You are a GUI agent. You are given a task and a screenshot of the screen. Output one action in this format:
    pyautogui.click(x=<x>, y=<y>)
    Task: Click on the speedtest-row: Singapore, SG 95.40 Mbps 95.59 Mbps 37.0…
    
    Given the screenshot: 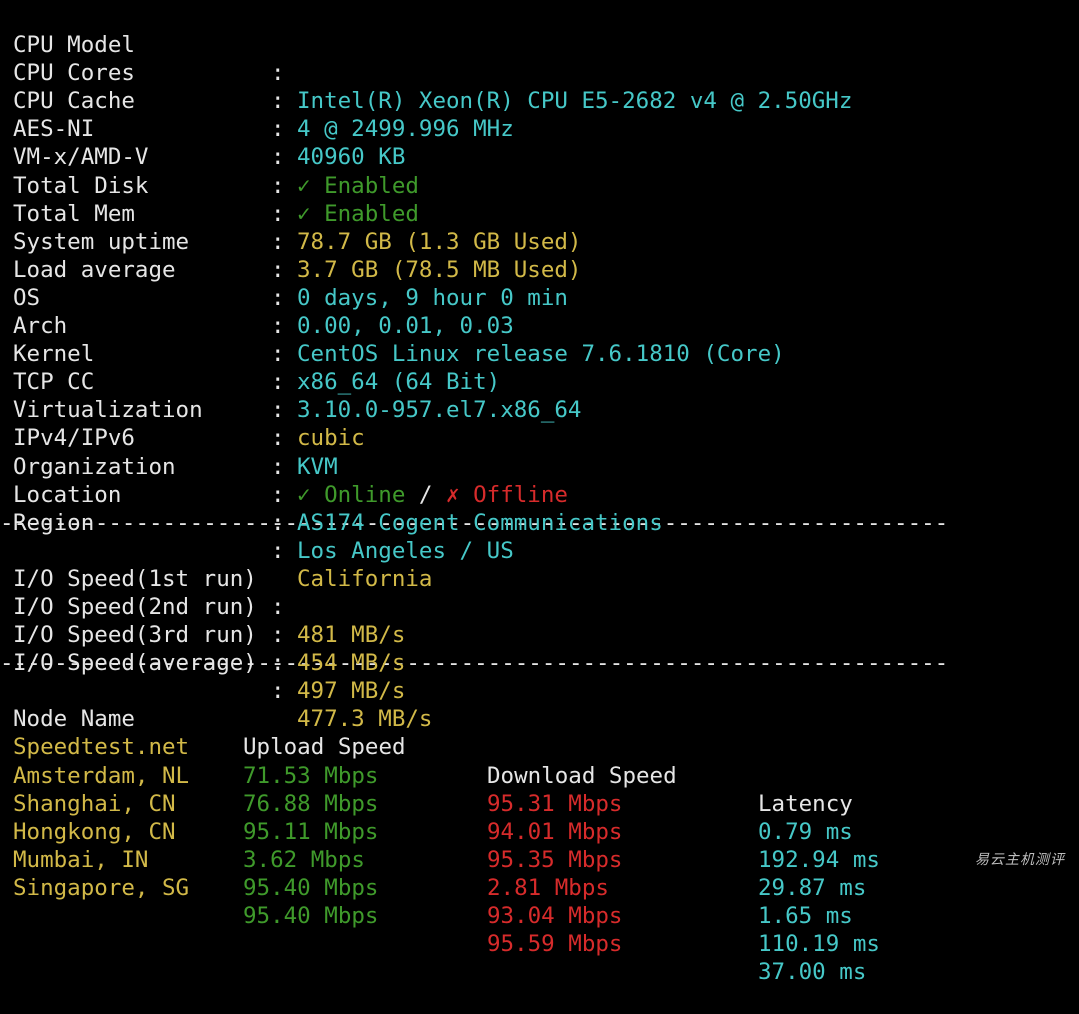 What is the action you would take?
    pyautogui.click(x=546, y=915)
    